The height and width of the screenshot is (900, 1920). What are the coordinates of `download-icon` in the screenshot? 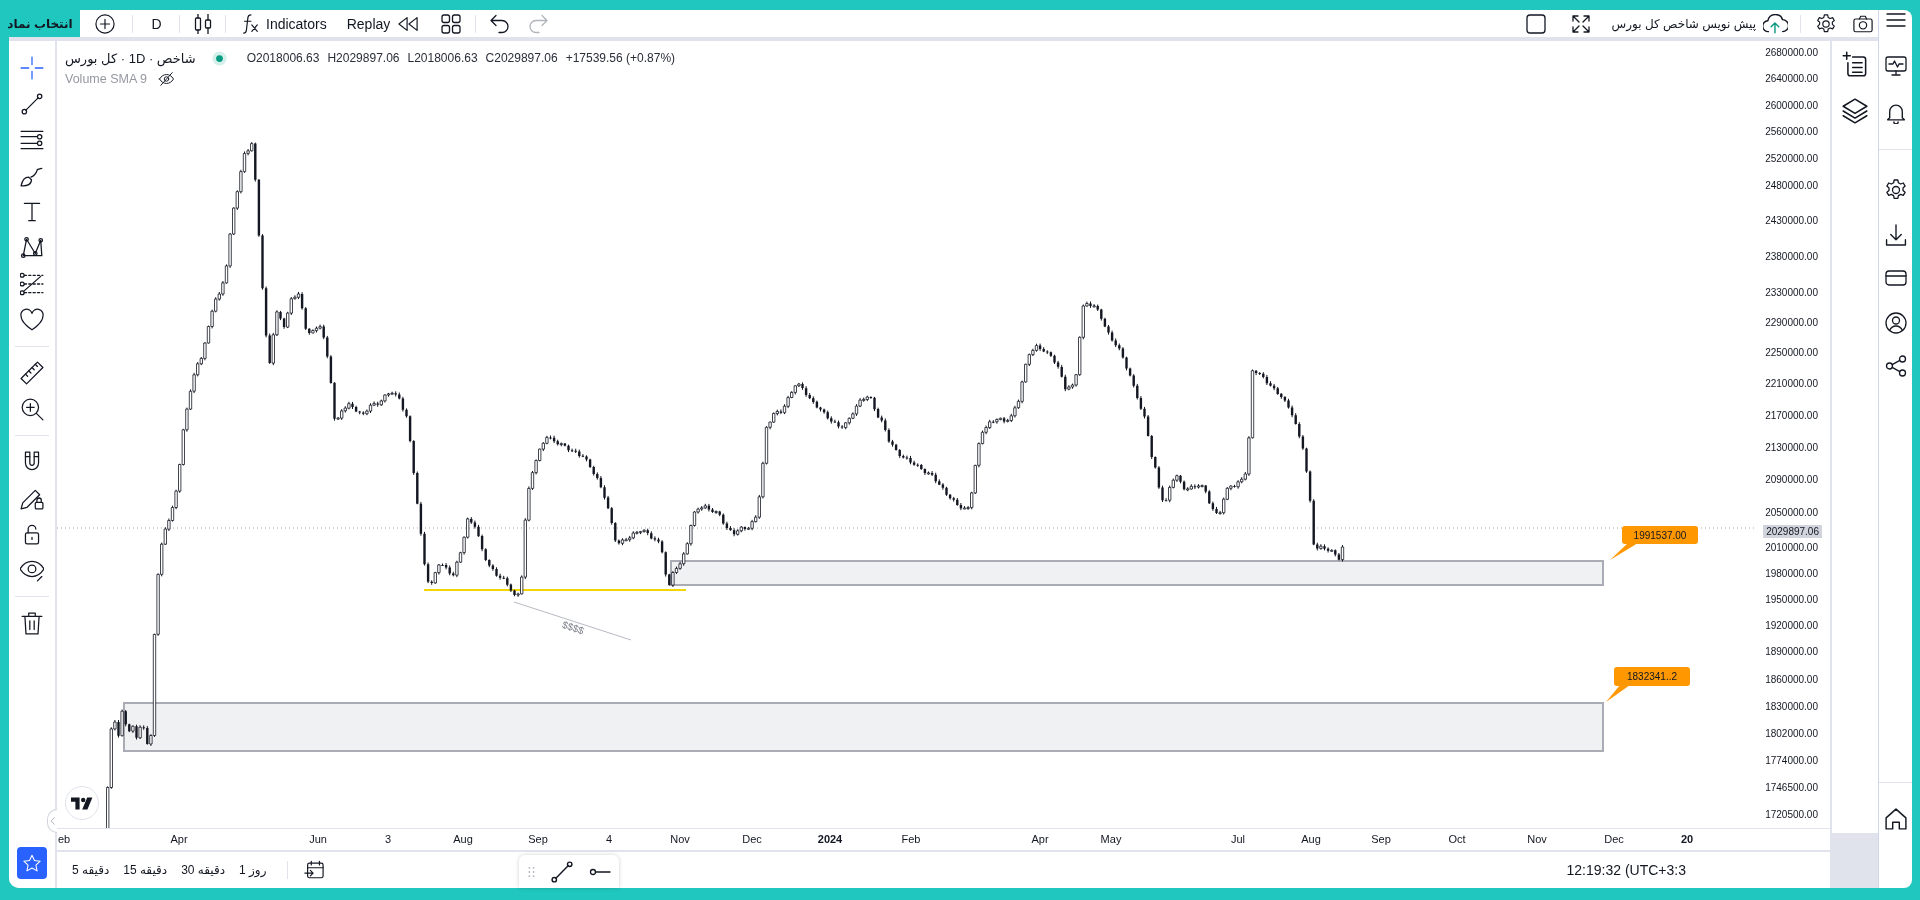 It's located at (1895, 235).